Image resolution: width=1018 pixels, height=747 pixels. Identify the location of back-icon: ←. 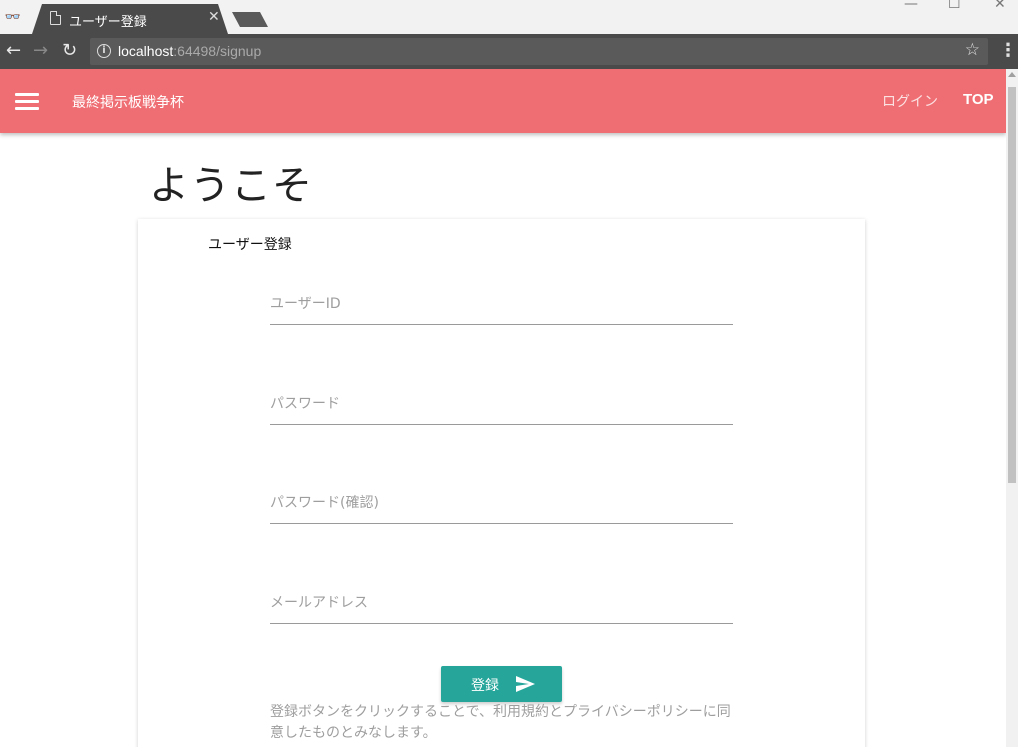
(13, 51).